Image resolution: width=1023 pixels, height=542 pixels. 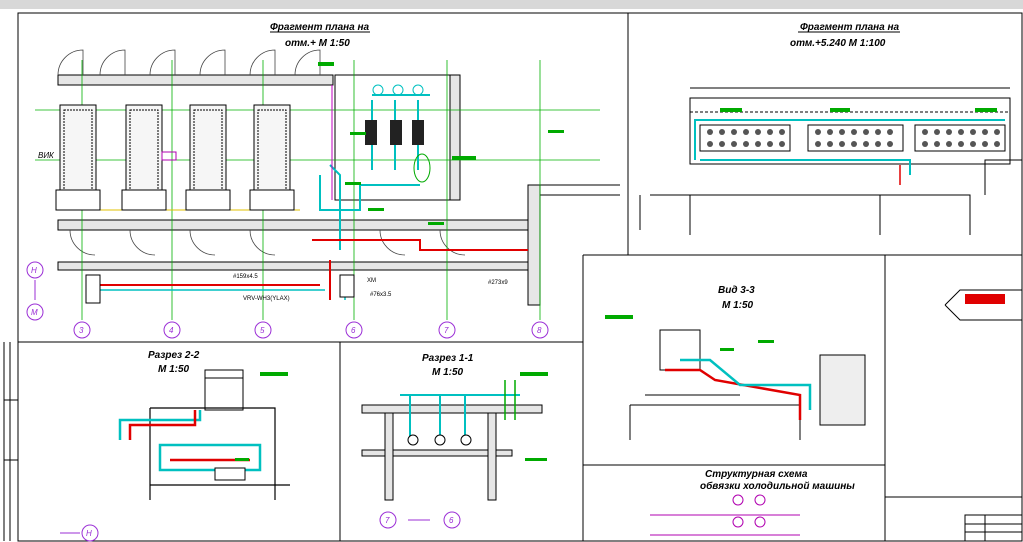 I want to click on main-plan-scale: отм.+ М 1:50, so click(x=317, y=43).